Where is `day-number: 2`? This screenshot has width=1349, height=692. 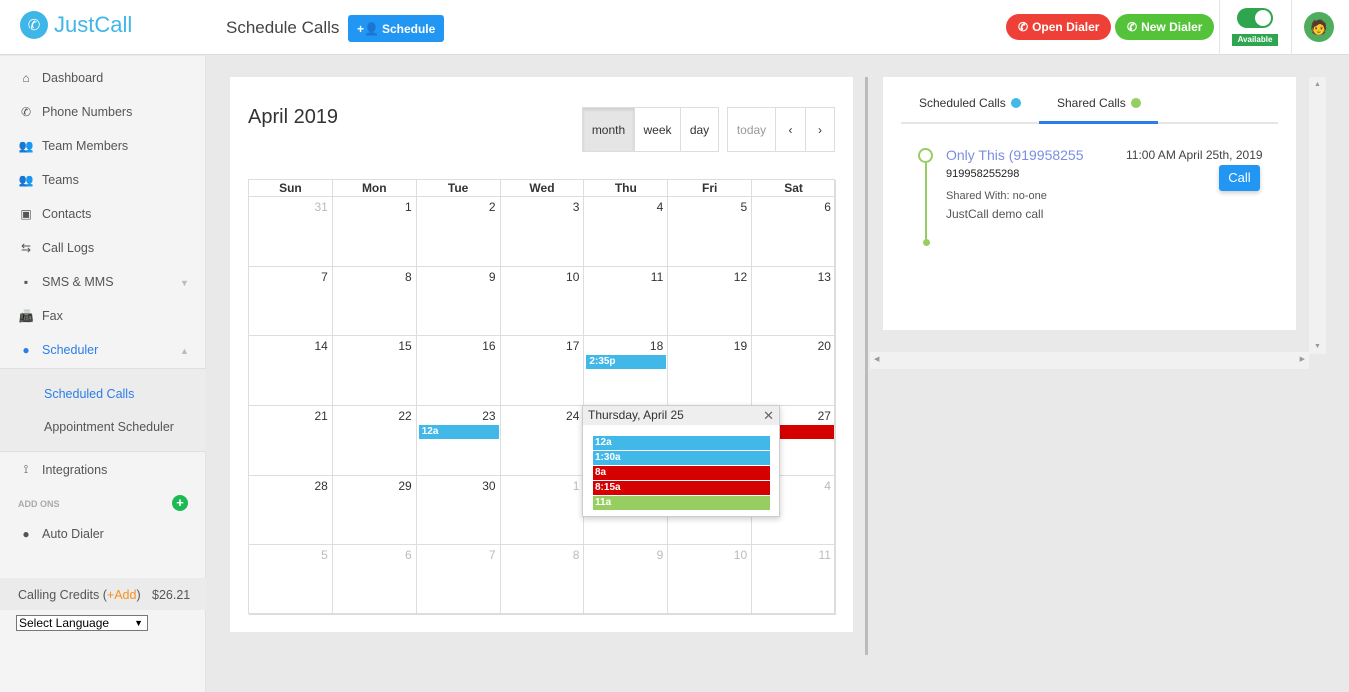
day-number: 2 is located at coordinates (492, 207).